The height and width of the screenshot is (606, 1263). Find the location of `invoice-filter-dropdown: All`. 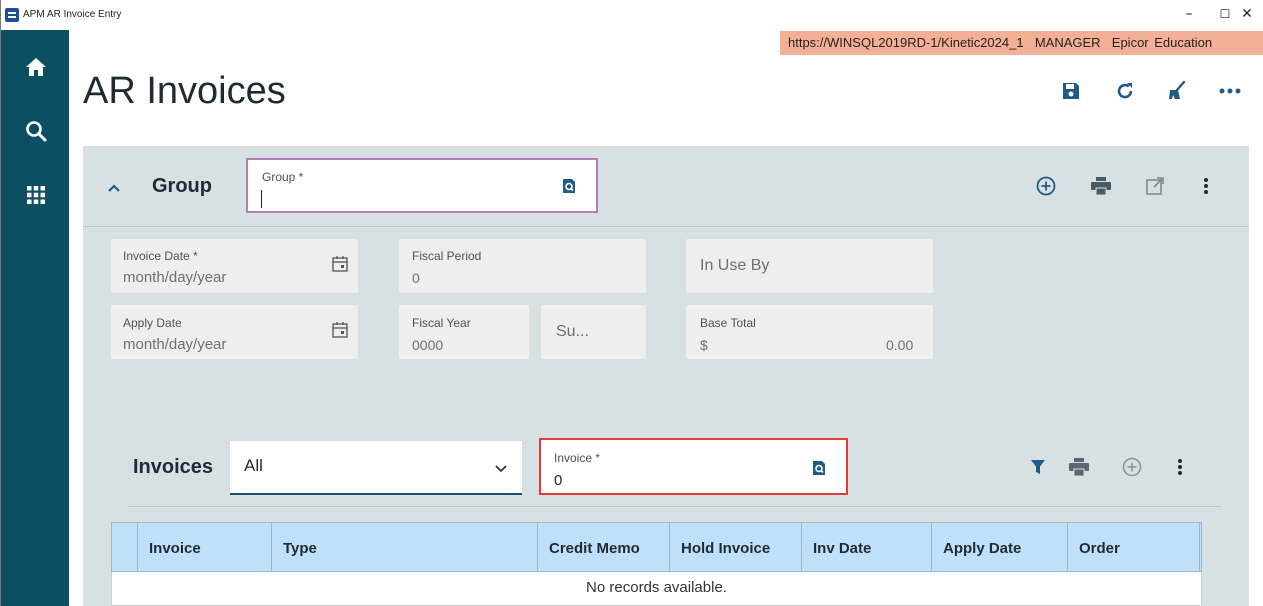

invoice-filter-dropdown: All is located at coordinates (376, 468).